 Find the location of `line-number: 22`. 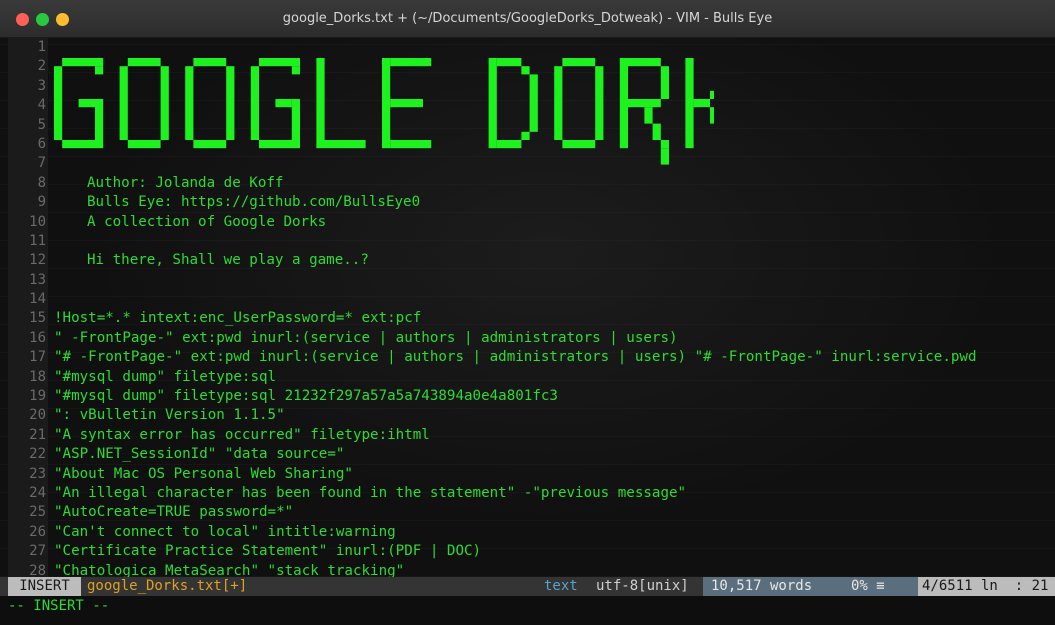

line-number: 22 is located at coordinates (37, 454).